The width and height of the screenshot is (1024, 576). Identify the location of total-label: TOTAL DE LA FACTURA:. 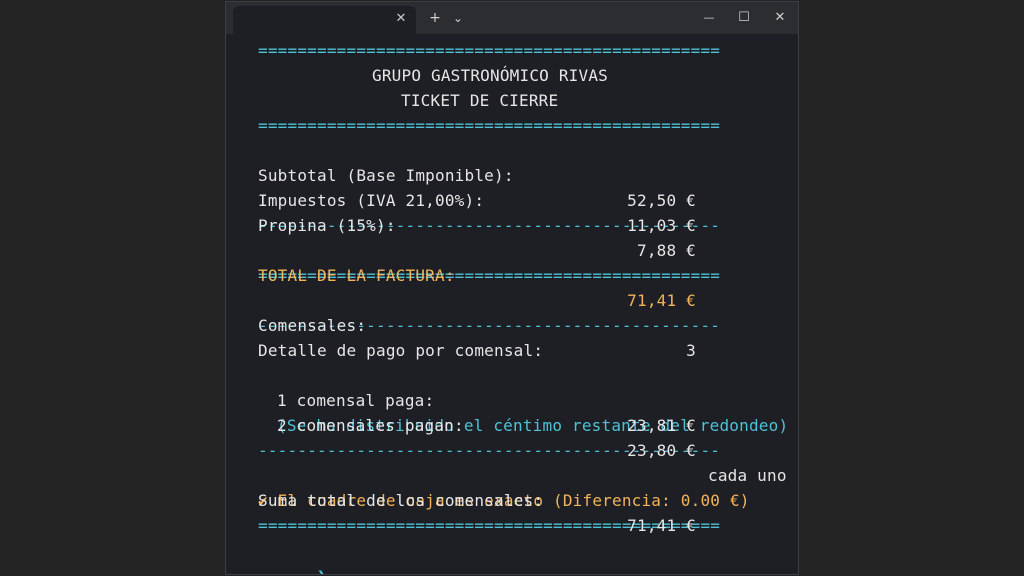
(356, 275).